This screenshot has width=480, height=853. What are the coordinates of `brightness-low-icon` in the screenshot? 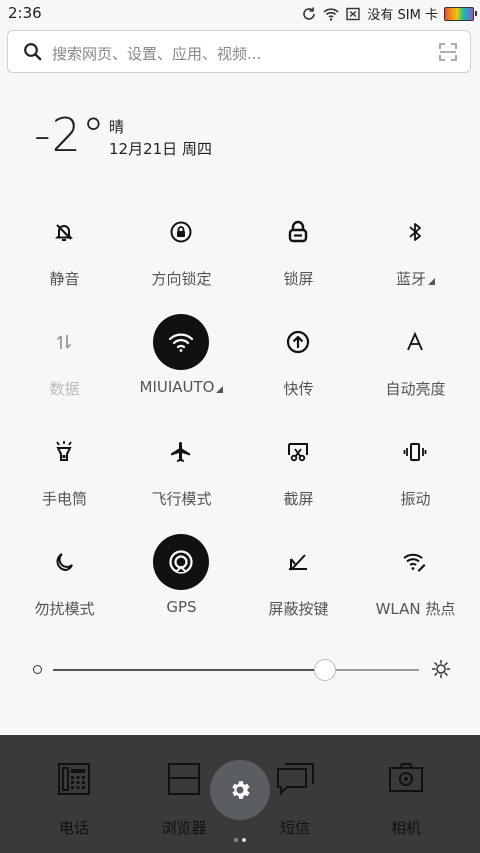 It's located at (37, 669).